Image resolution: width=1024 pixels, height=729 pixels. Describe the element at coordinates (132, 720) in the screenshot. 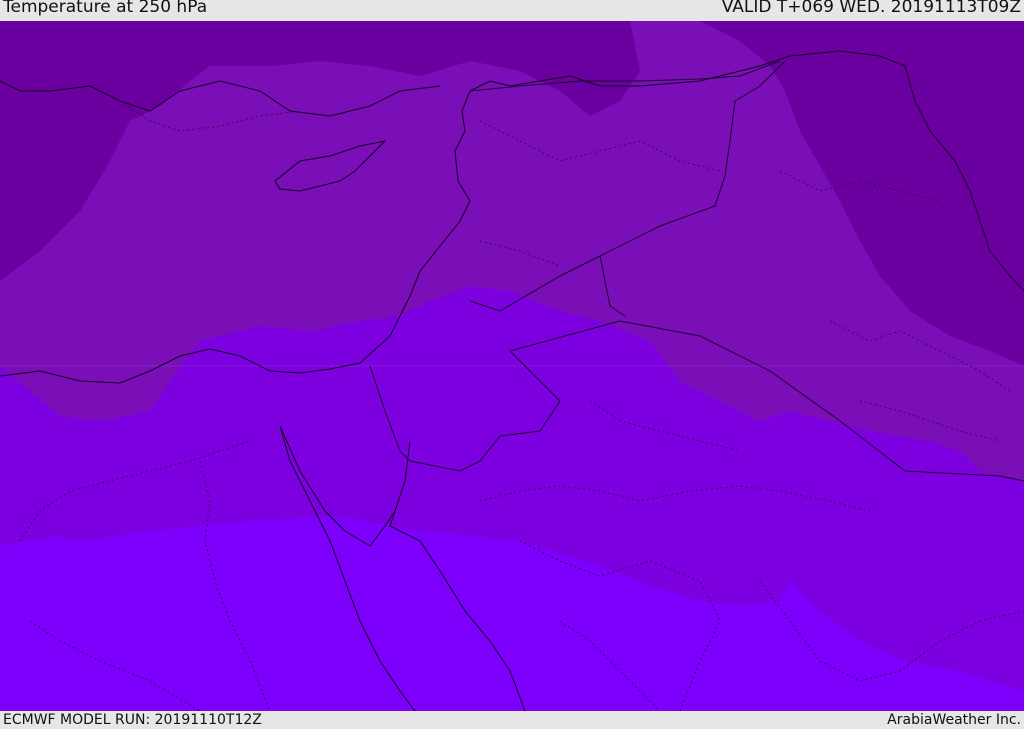

I see `model-run-label: ECMWF MODEL RUN: 20191110T12Z` at that location.